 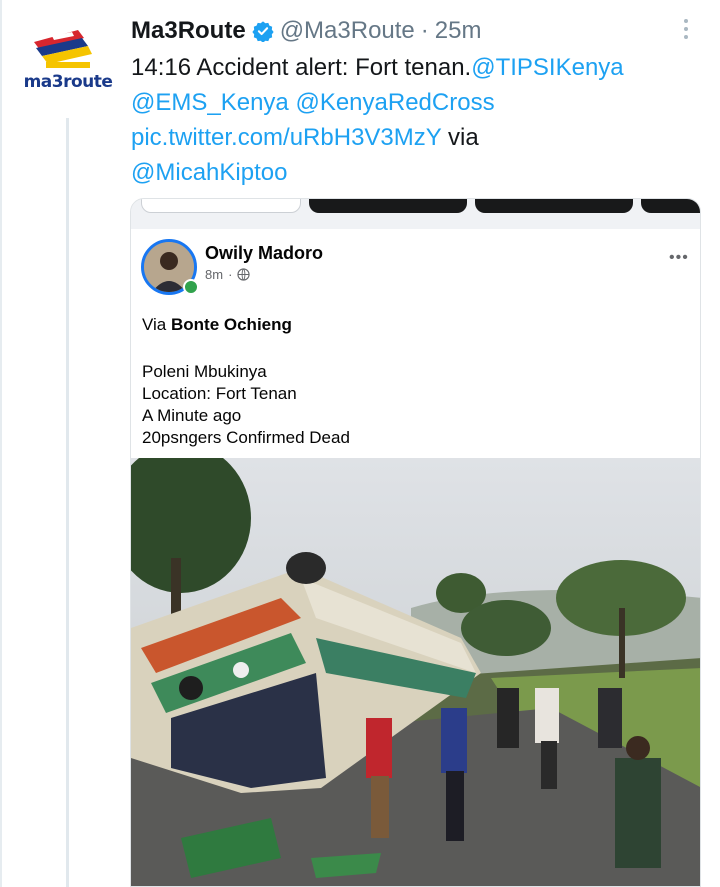 I want to click on display-name: Ma3Route, so click(x=188, y=31).